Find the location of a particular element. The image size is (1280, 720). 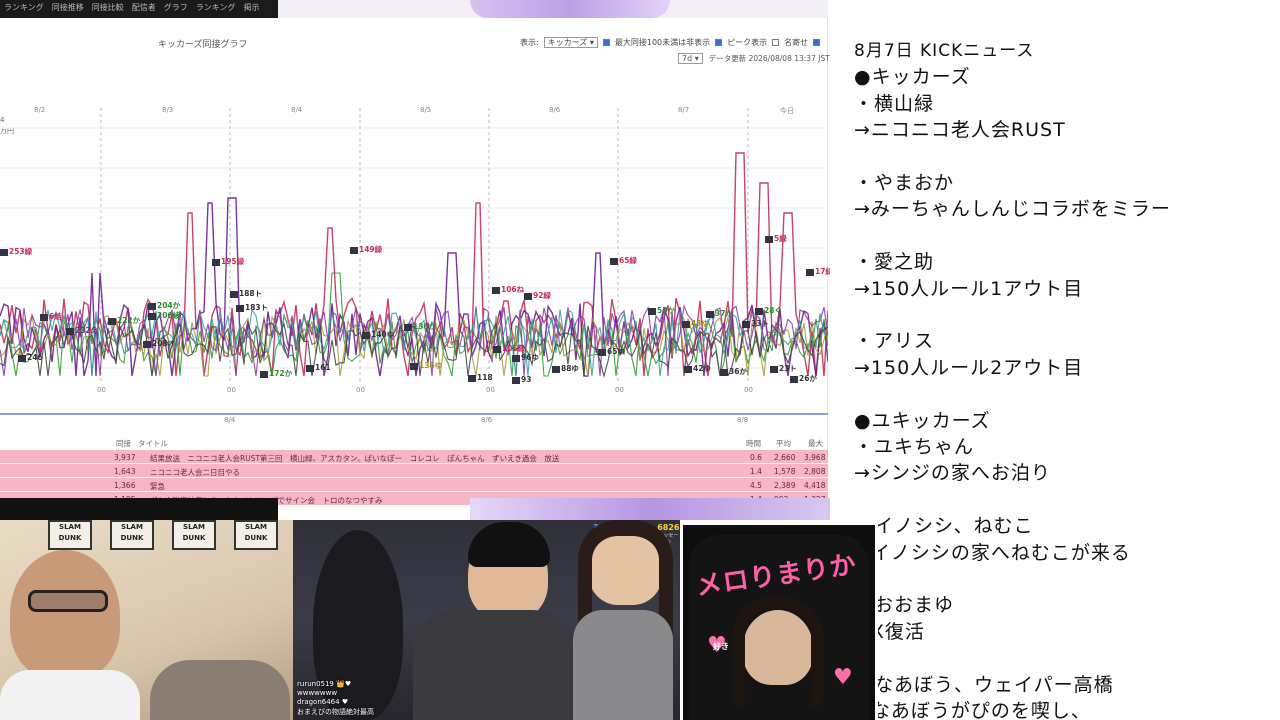

navigator-date-tick: 8/6 is located at coordinates (487, 420).